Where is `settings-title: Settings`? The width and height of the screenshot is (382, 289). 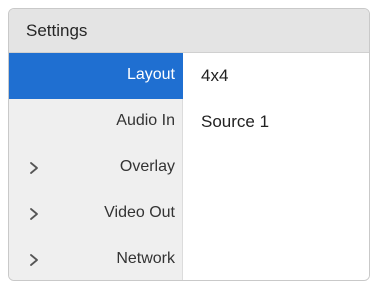 settings-title: Settings is located at coordinates (57, 30).